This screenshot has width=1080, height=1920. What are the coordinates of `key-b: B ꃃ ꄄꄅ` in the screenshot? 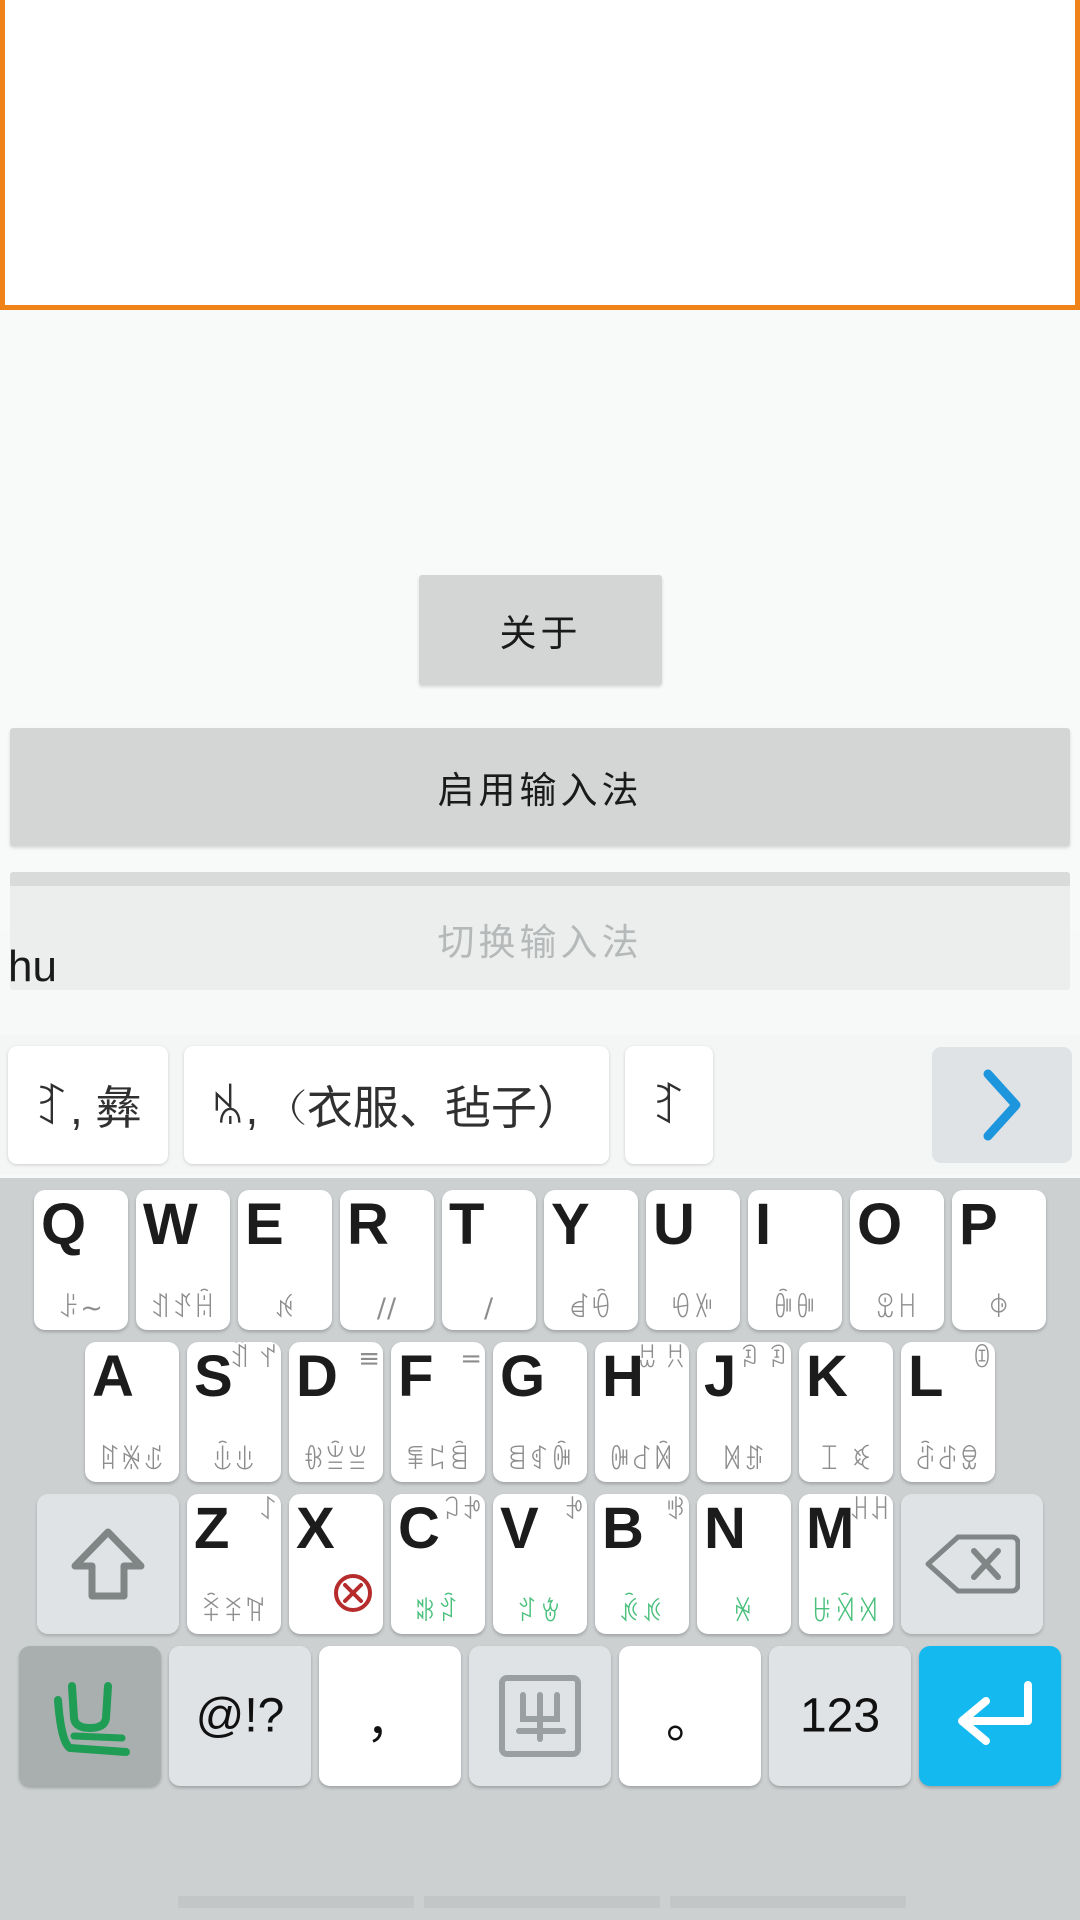 It's located at (642, 1564).